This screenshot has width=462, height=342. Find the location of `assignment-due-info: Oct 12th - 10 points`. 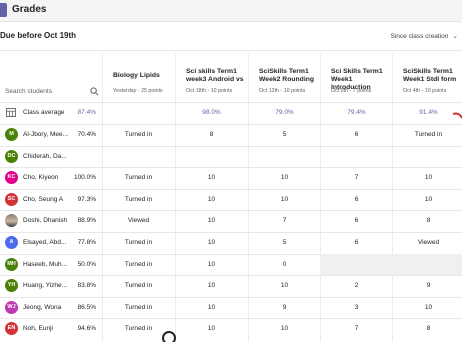

assignment-due-info: Oct 12th - 10 points is located at coordinates (282, 91).